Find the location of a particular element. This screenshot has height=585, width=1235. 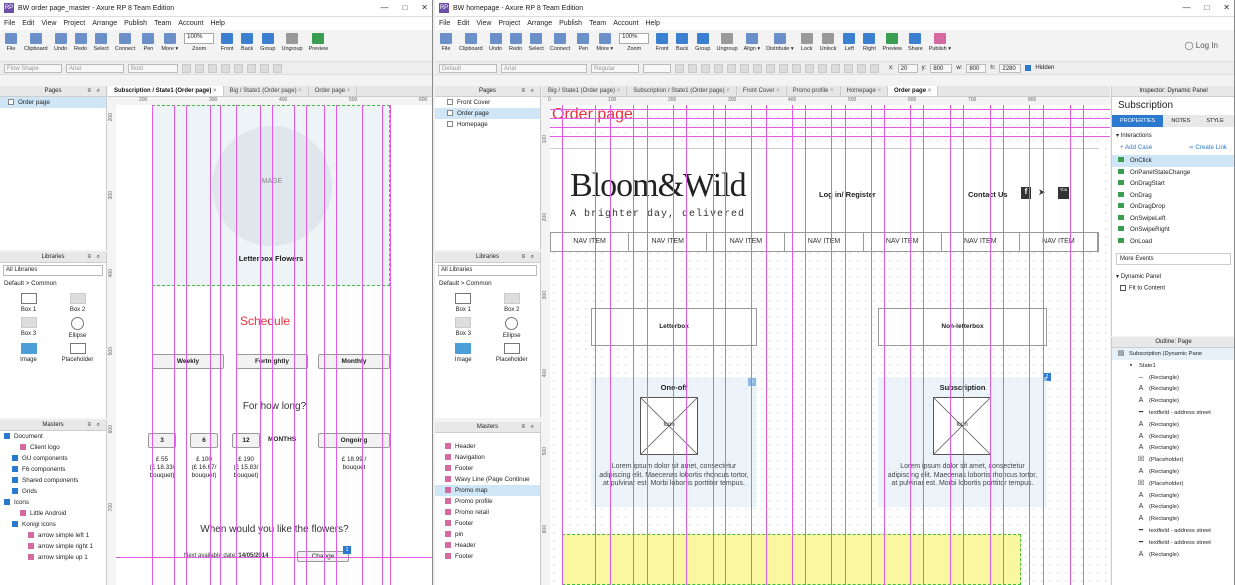

select-button: Select is located at coordinates (101, 42).